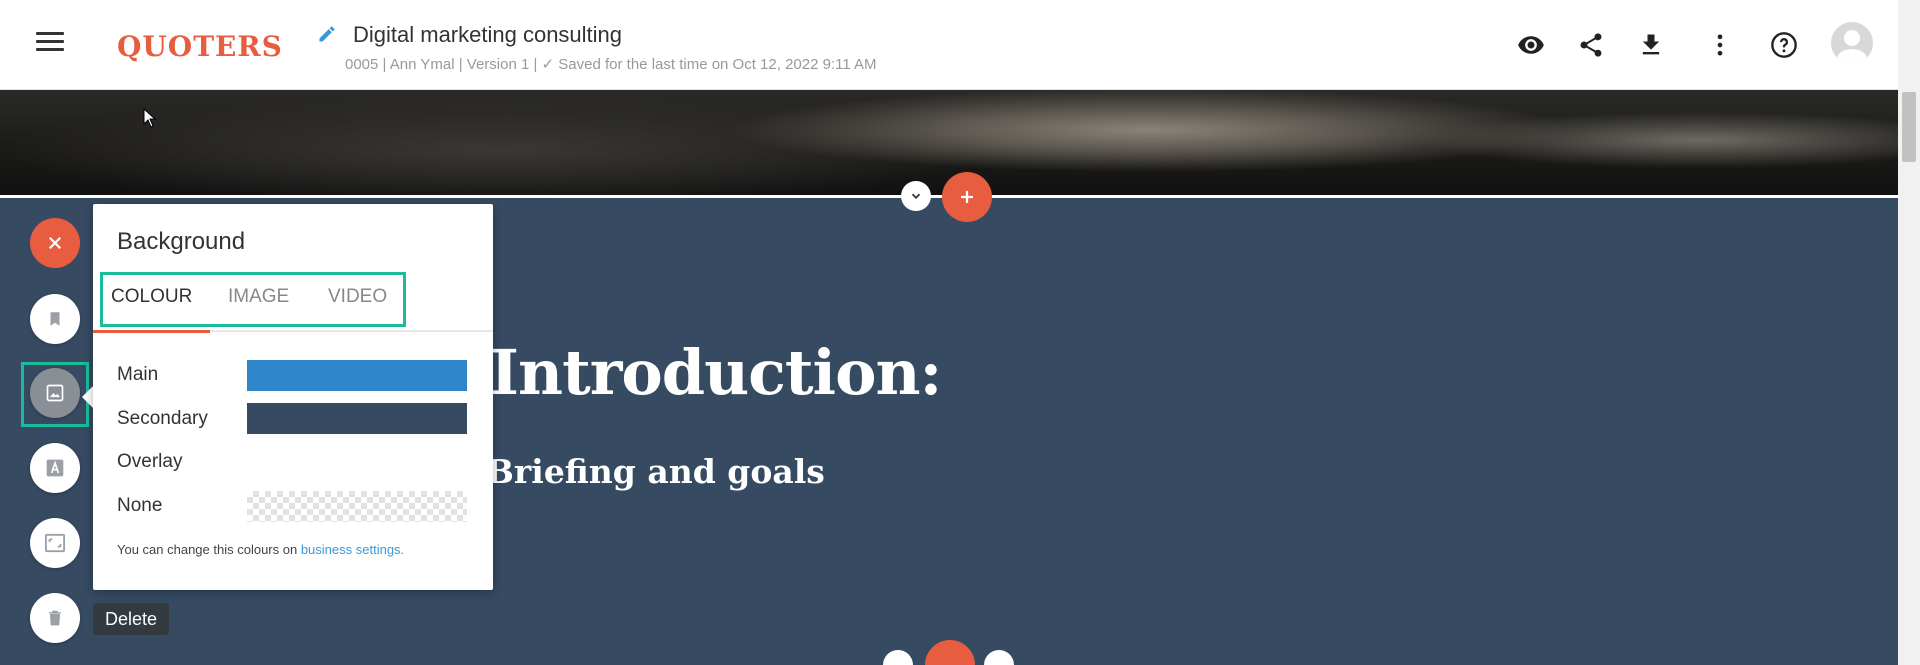 Image resolution: width=1920 pixels, height=665 pixels. What do you see at coordinates (55, 393) in the screenshot?
I see `image-icon` at bounding box center [55, 393].